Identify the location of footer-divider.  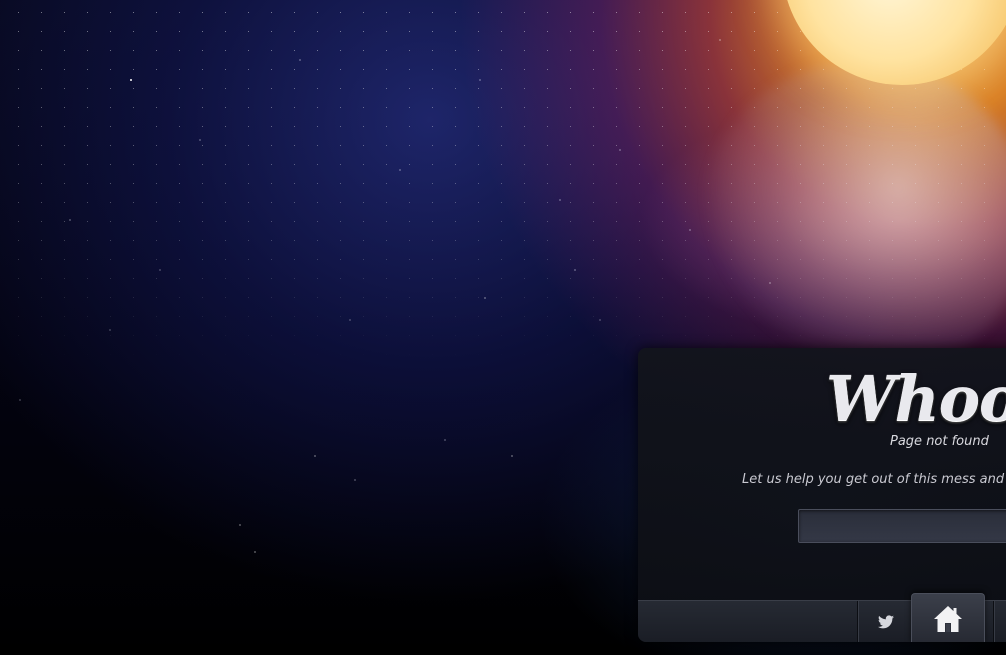
(993, 621).